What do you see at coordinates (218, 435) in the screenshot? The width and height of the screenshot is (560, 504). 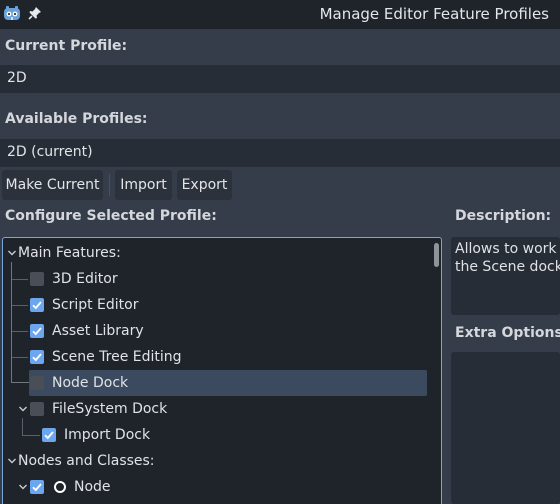 I see `tree-item-import-dock: Import Dock` at bounding box center [218, 435].